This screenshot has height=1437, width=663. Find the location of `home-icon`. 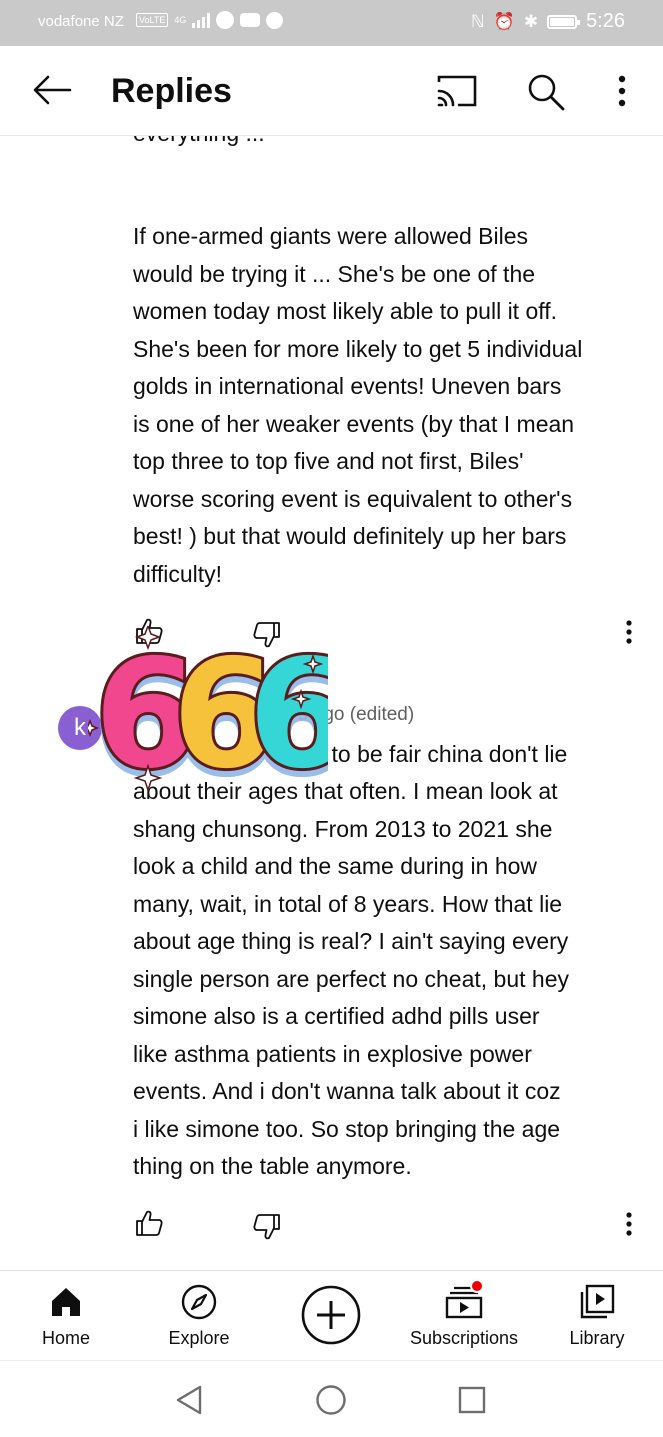

home-icon is located at coordinates (66, 1302).